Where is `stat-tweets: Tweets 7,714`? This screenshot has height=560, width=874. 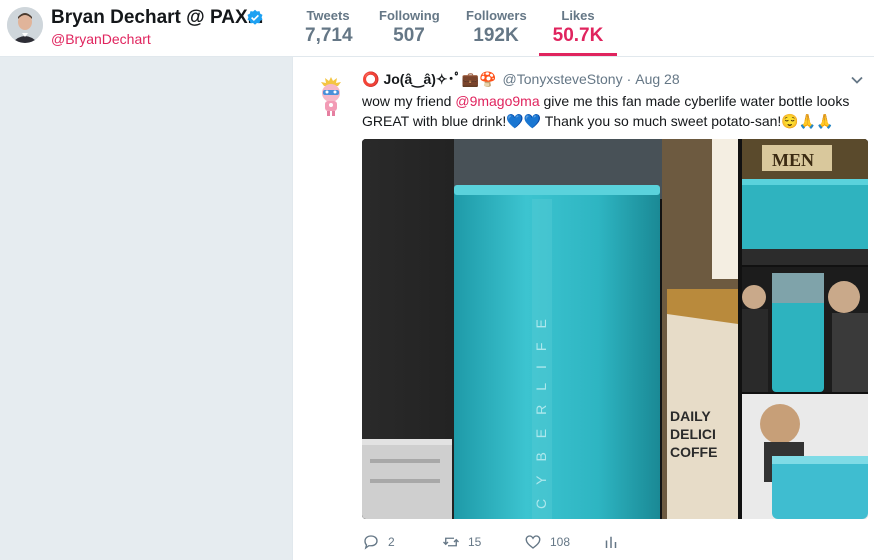 stat-tweets: Tweets 7,714 is located at coordinates (329, 27).